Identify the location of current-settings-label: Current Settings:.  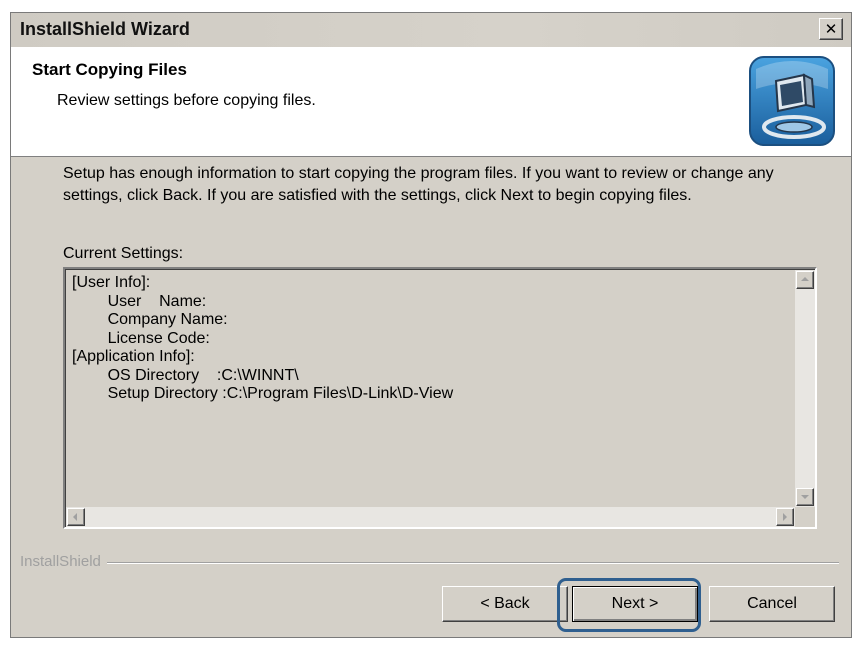
(123, 253).